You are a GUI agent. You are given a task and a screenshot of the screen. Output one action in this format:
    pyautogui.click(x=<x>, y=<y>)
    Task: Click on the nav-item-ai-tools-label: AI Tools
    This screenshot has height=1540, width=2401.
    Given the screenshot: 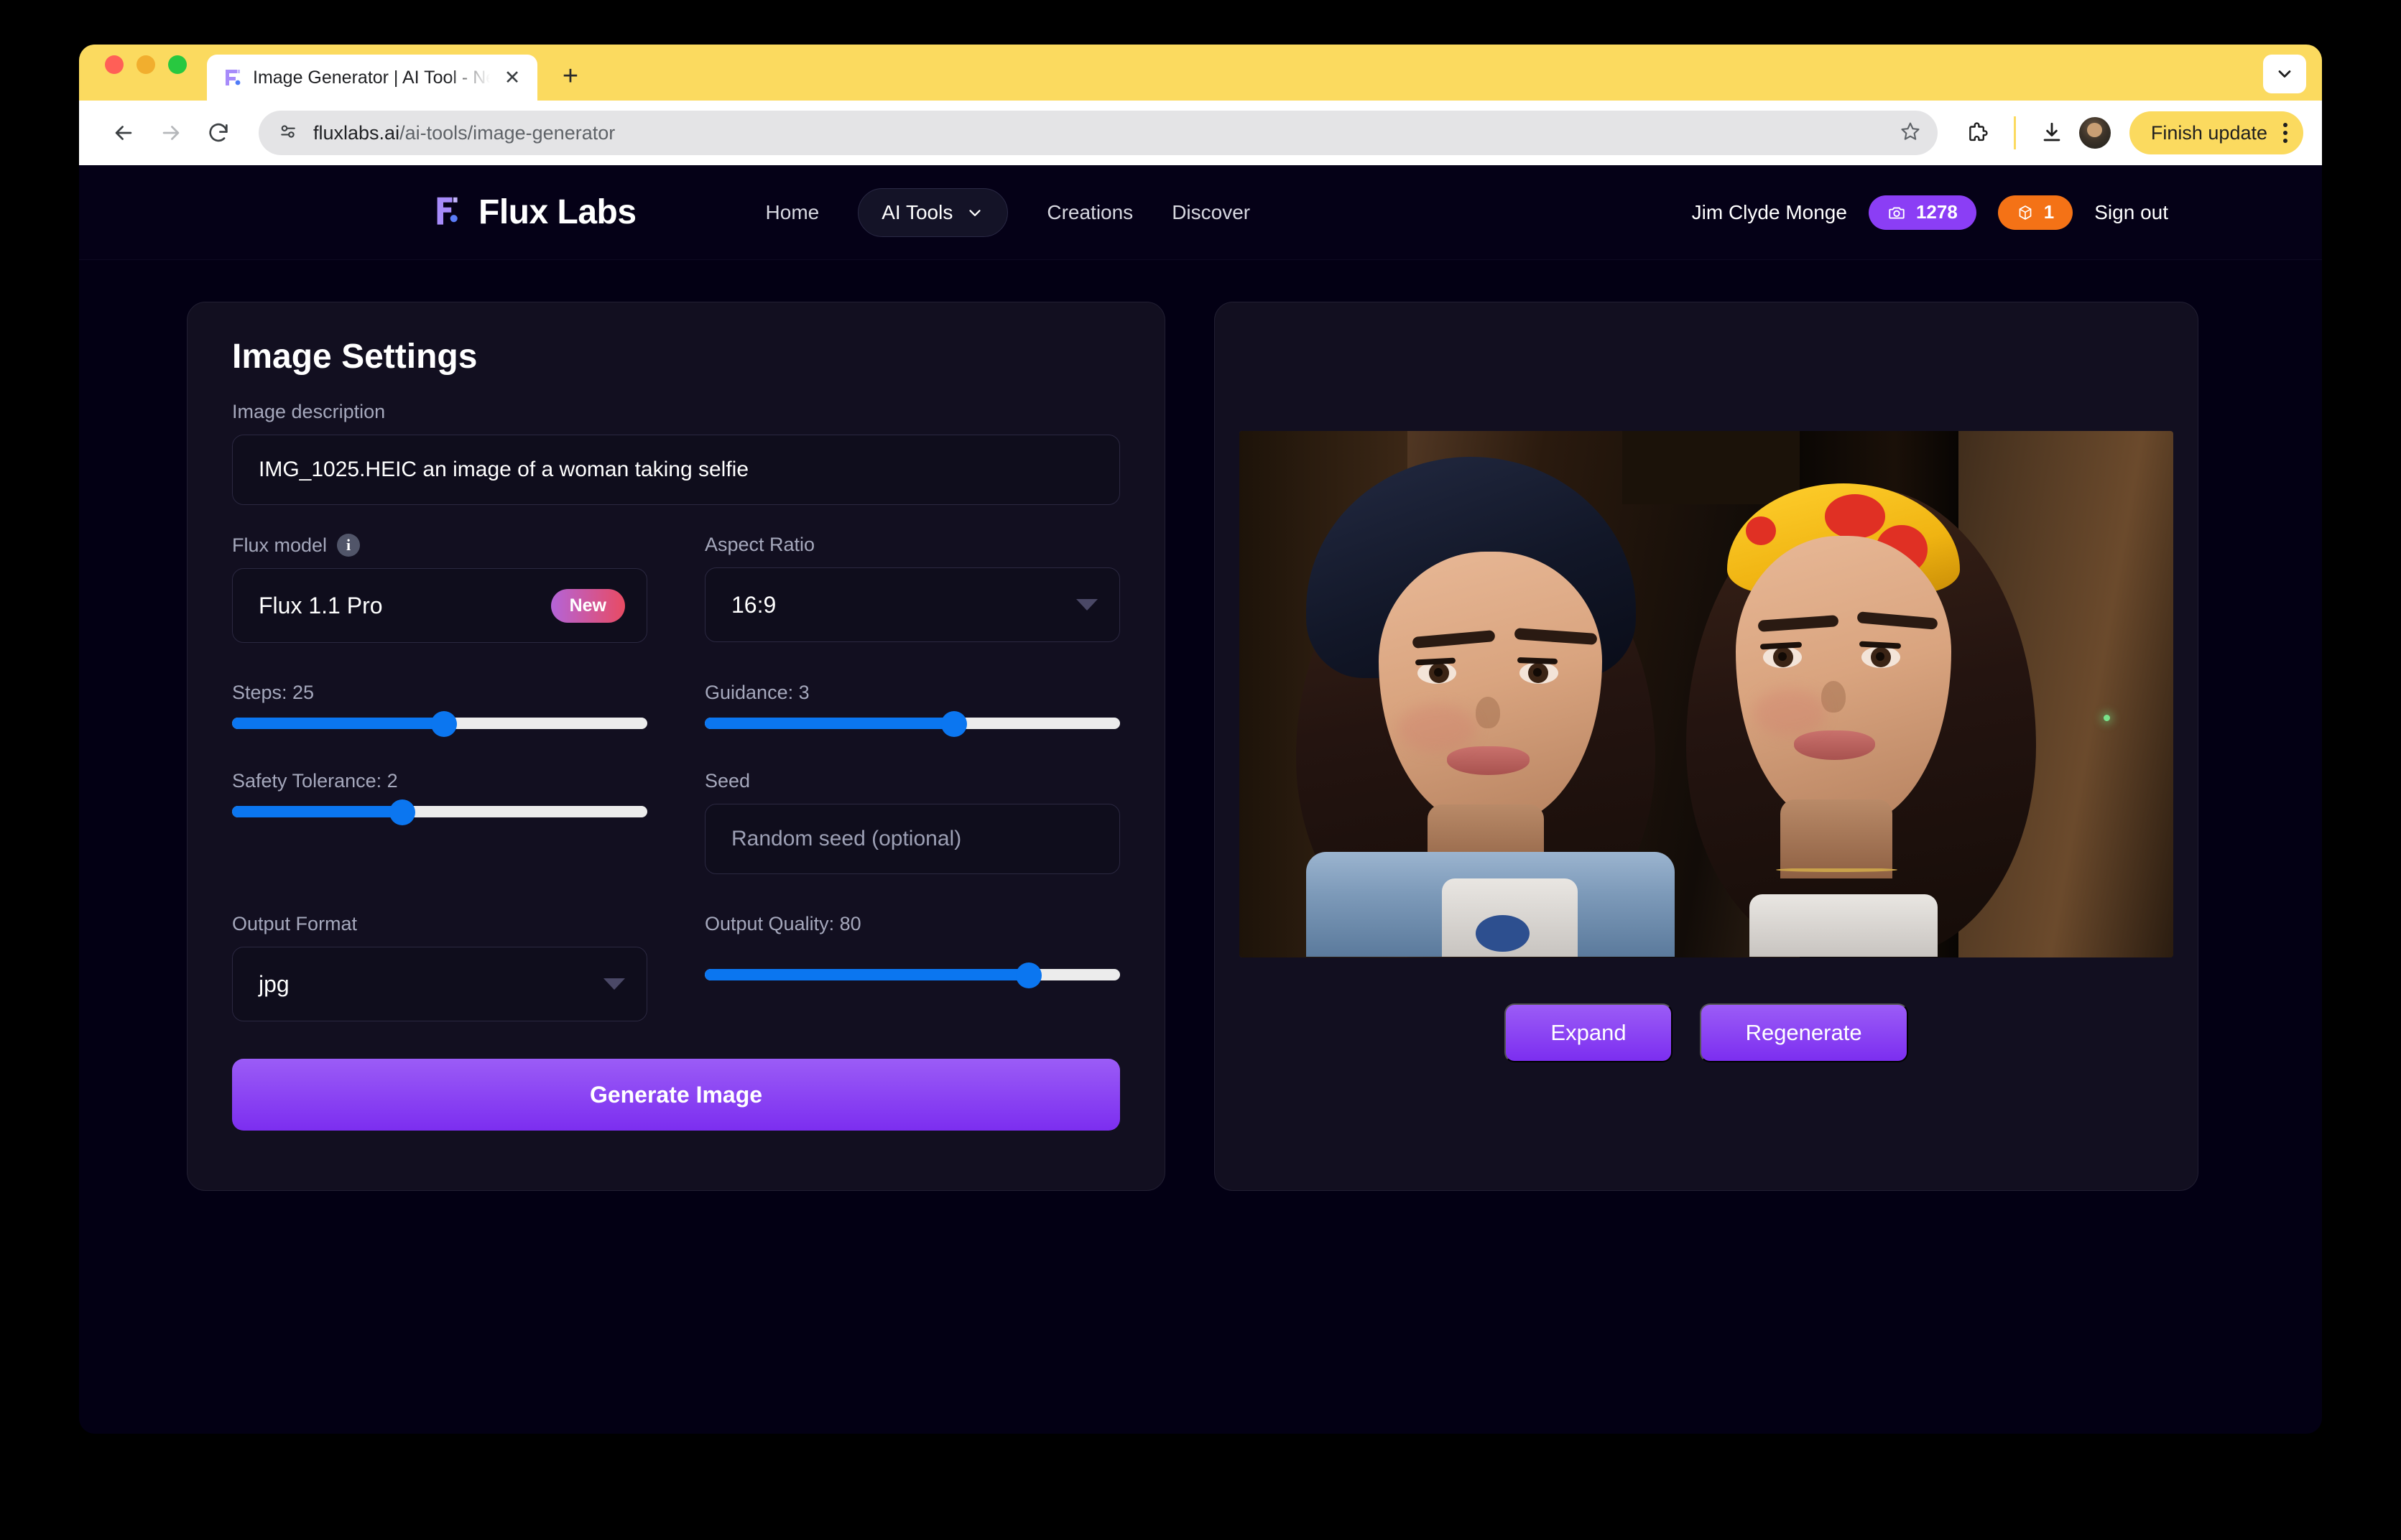 What is the action you would take?
    pyautogui.click(x=917, y=212)
    